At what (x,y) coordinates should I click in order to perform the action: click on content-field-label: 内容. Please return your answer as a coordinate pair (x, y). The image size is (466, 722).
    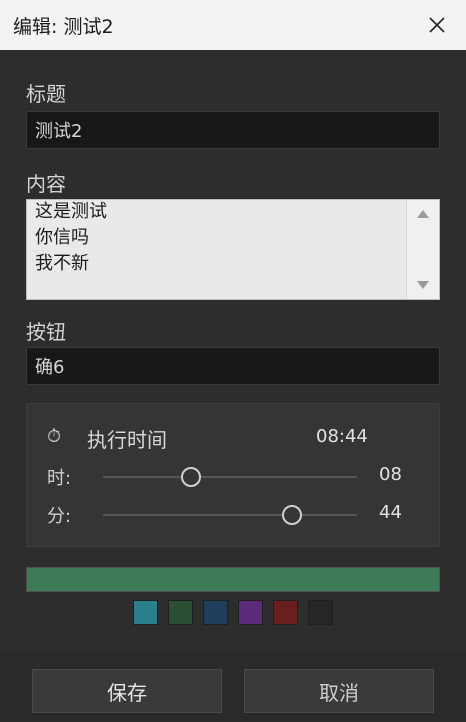
    Looking at the image, I should click on (46, 184).